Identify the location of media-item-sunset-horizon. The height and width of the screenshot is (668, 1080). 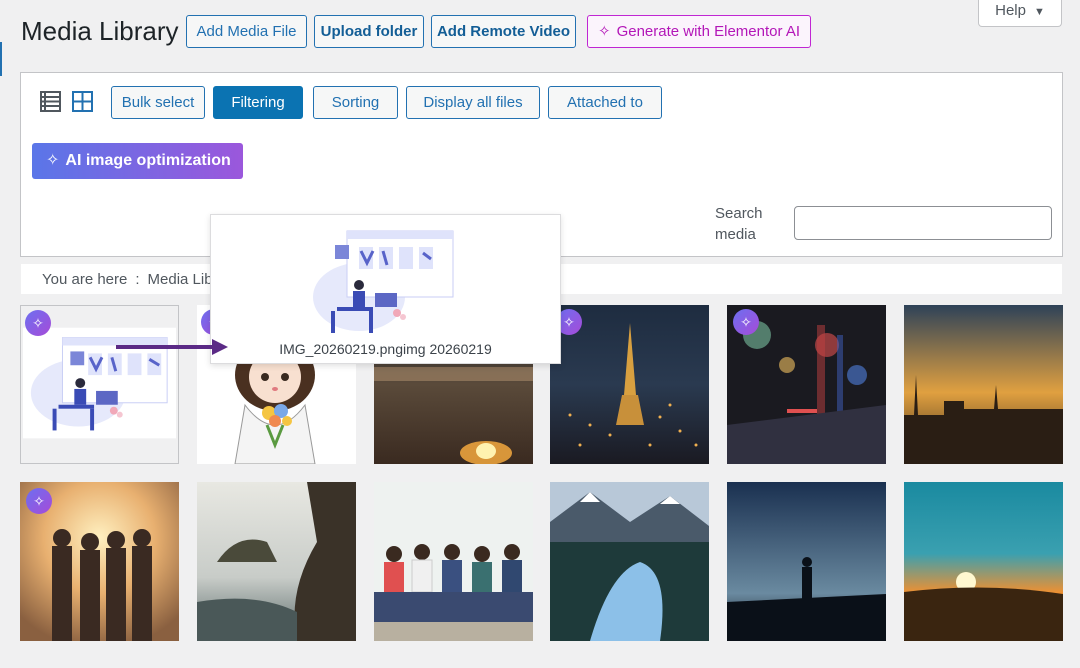
(983, 561).